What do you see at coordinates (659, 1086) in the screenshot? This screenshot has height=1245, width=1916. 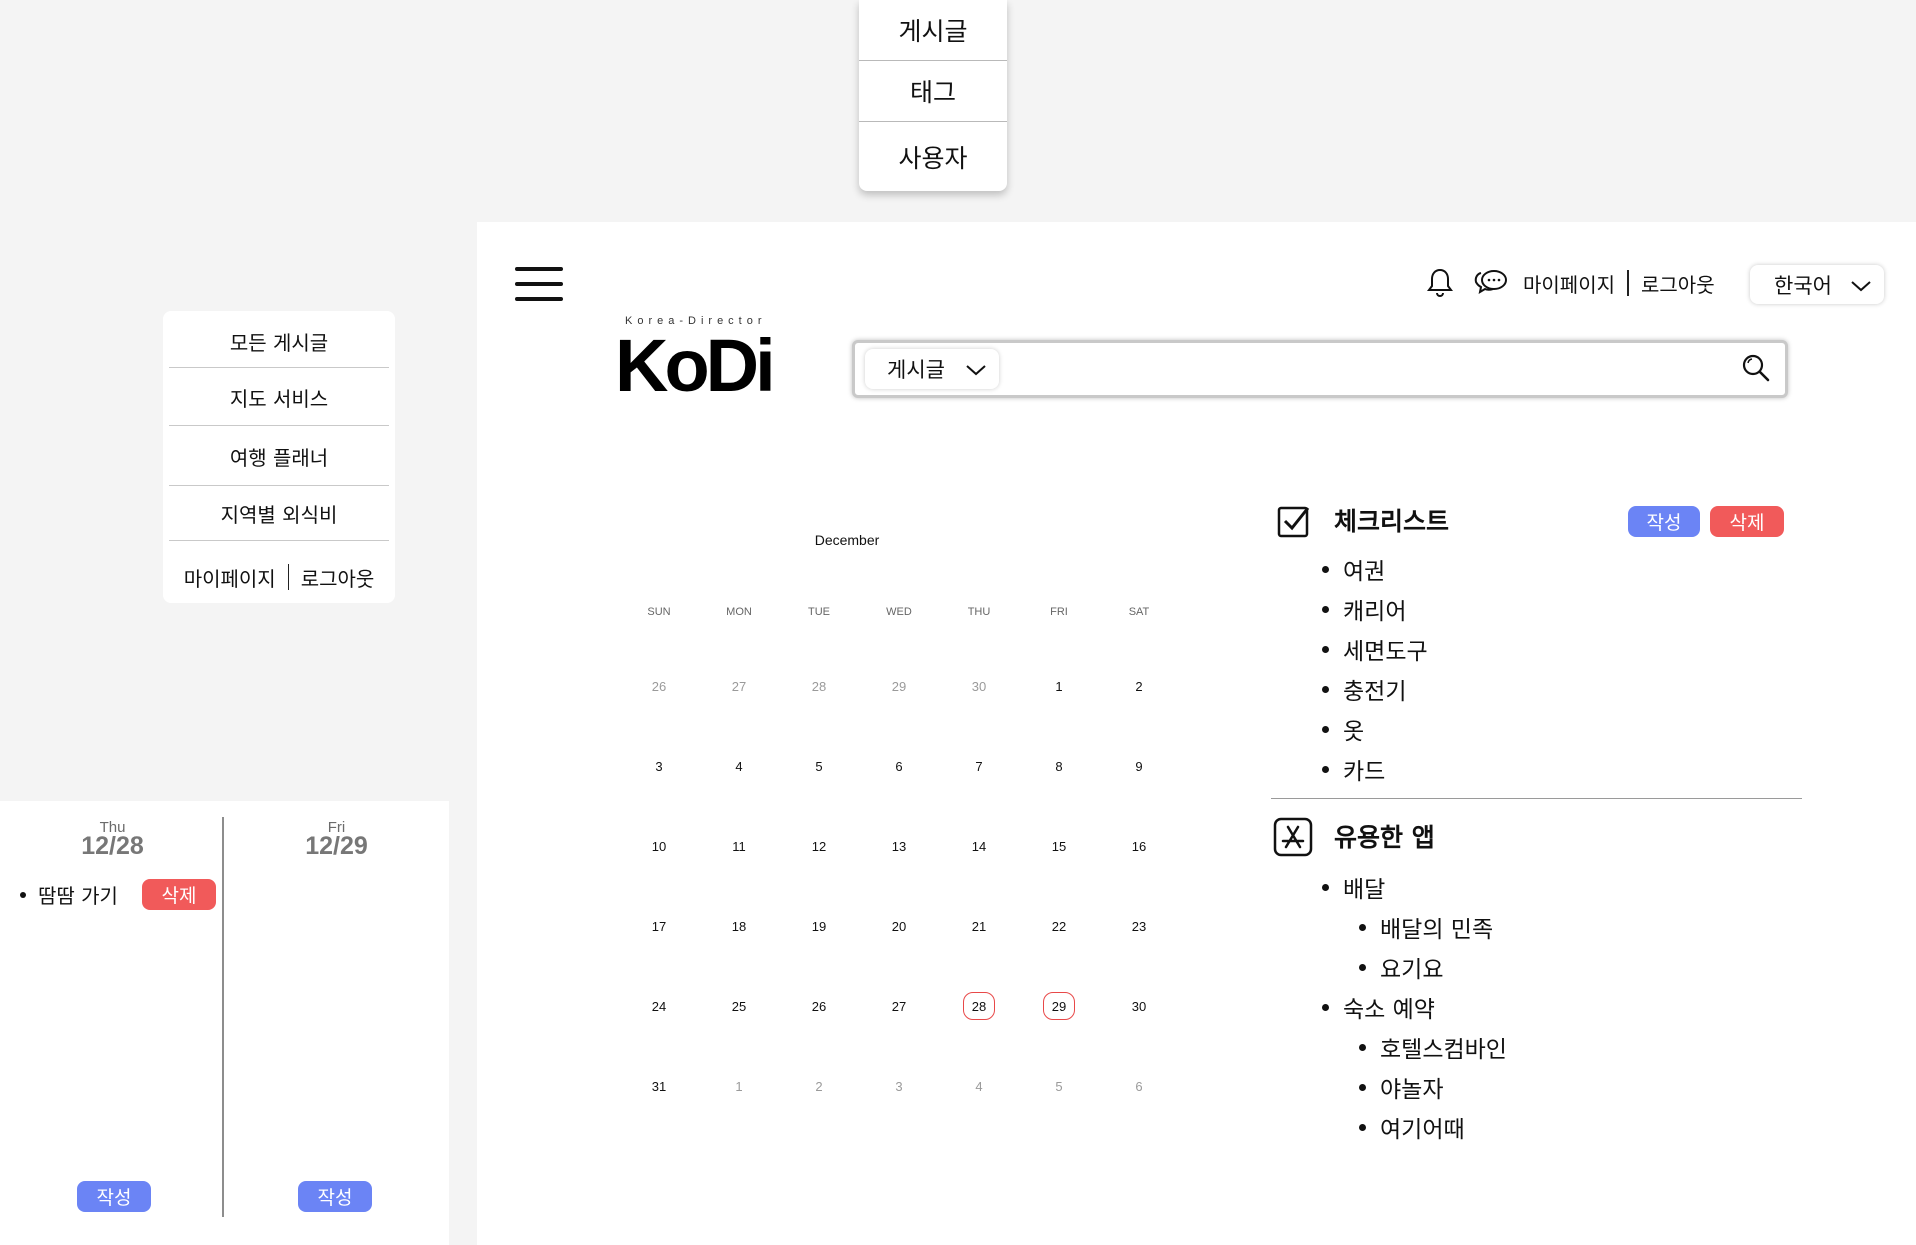 I see `calendar-day: 31` at bounding box center [659, 1086].